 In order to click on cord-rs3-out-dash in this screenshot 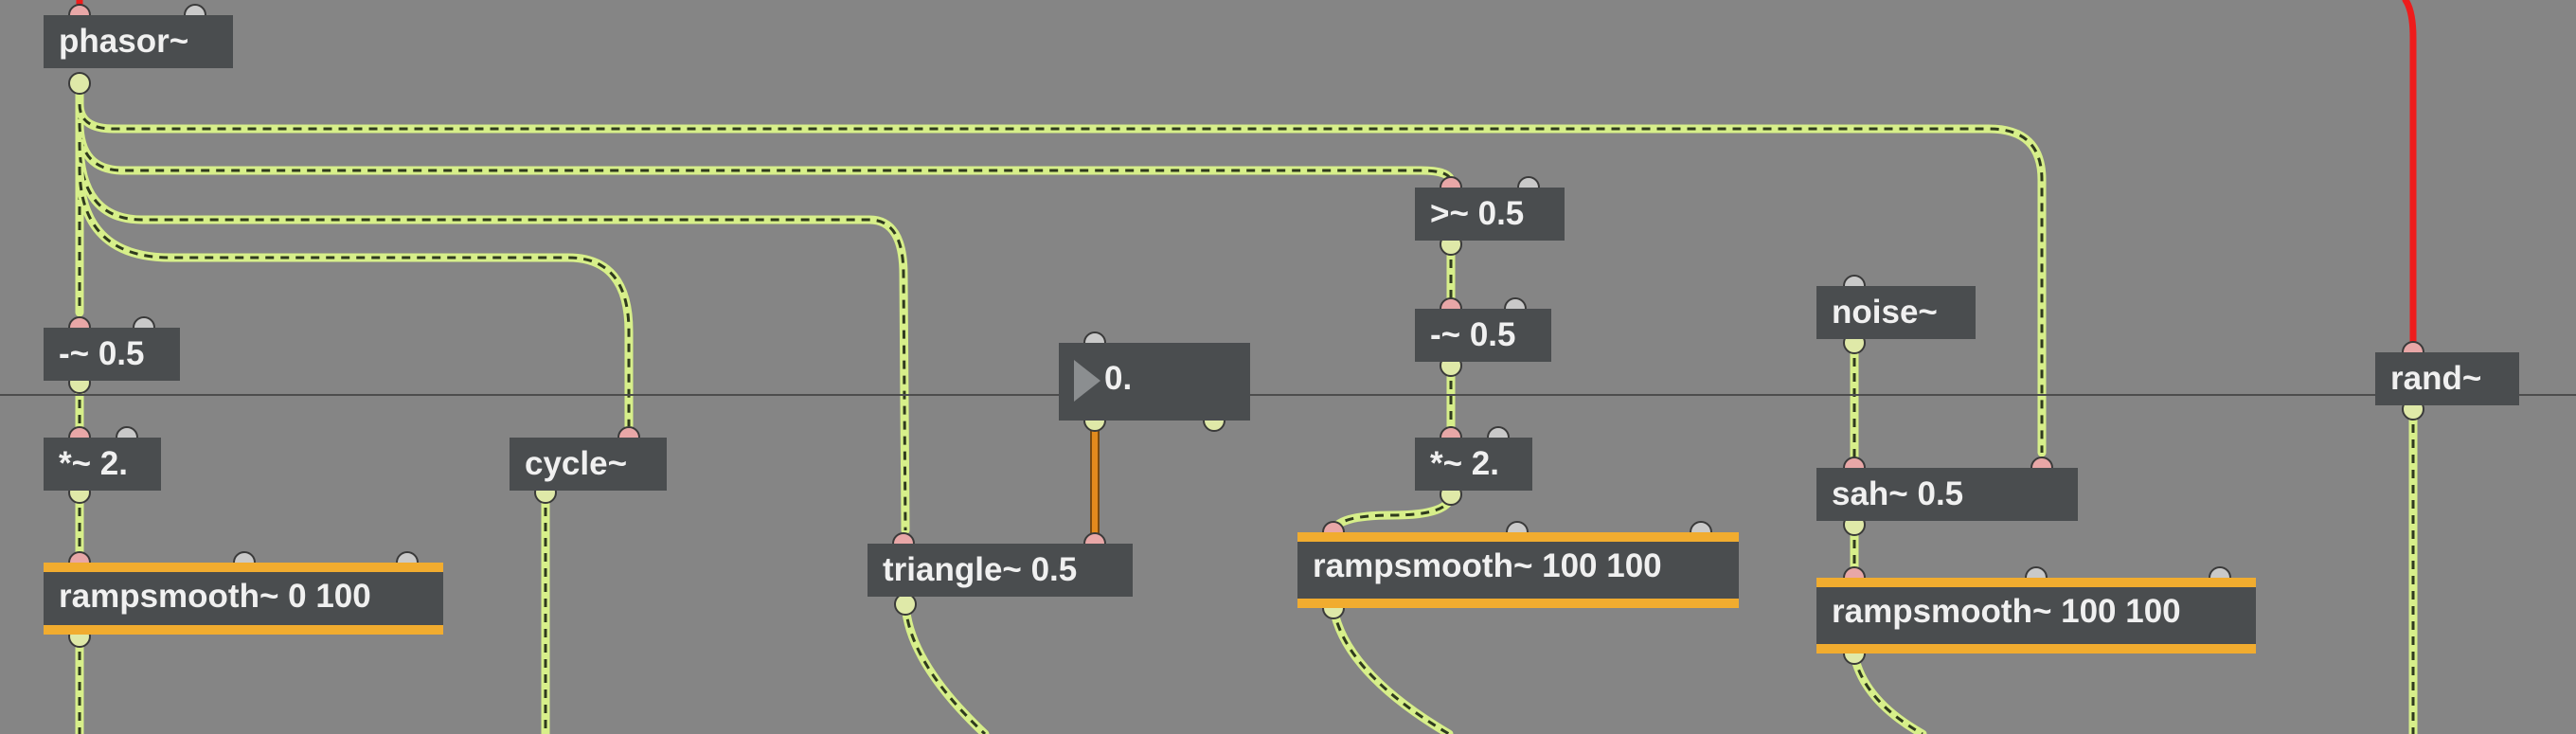, I will do `click(1887, 694)`.